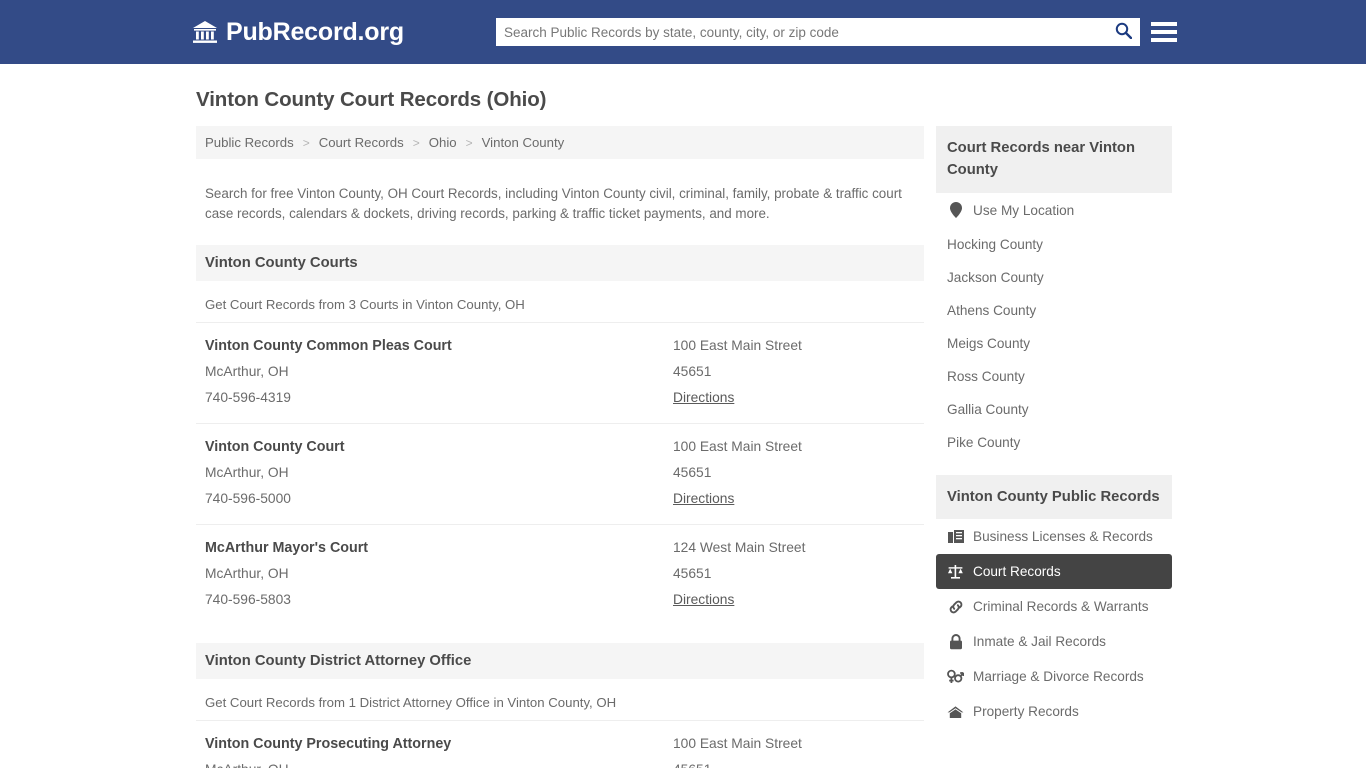 The height and width of the screenshot is (768, 1366). Describe the element at coordinates (560, 263) in the screenshot. I see `section-heading-courts: Vinton County Courts` at that location.